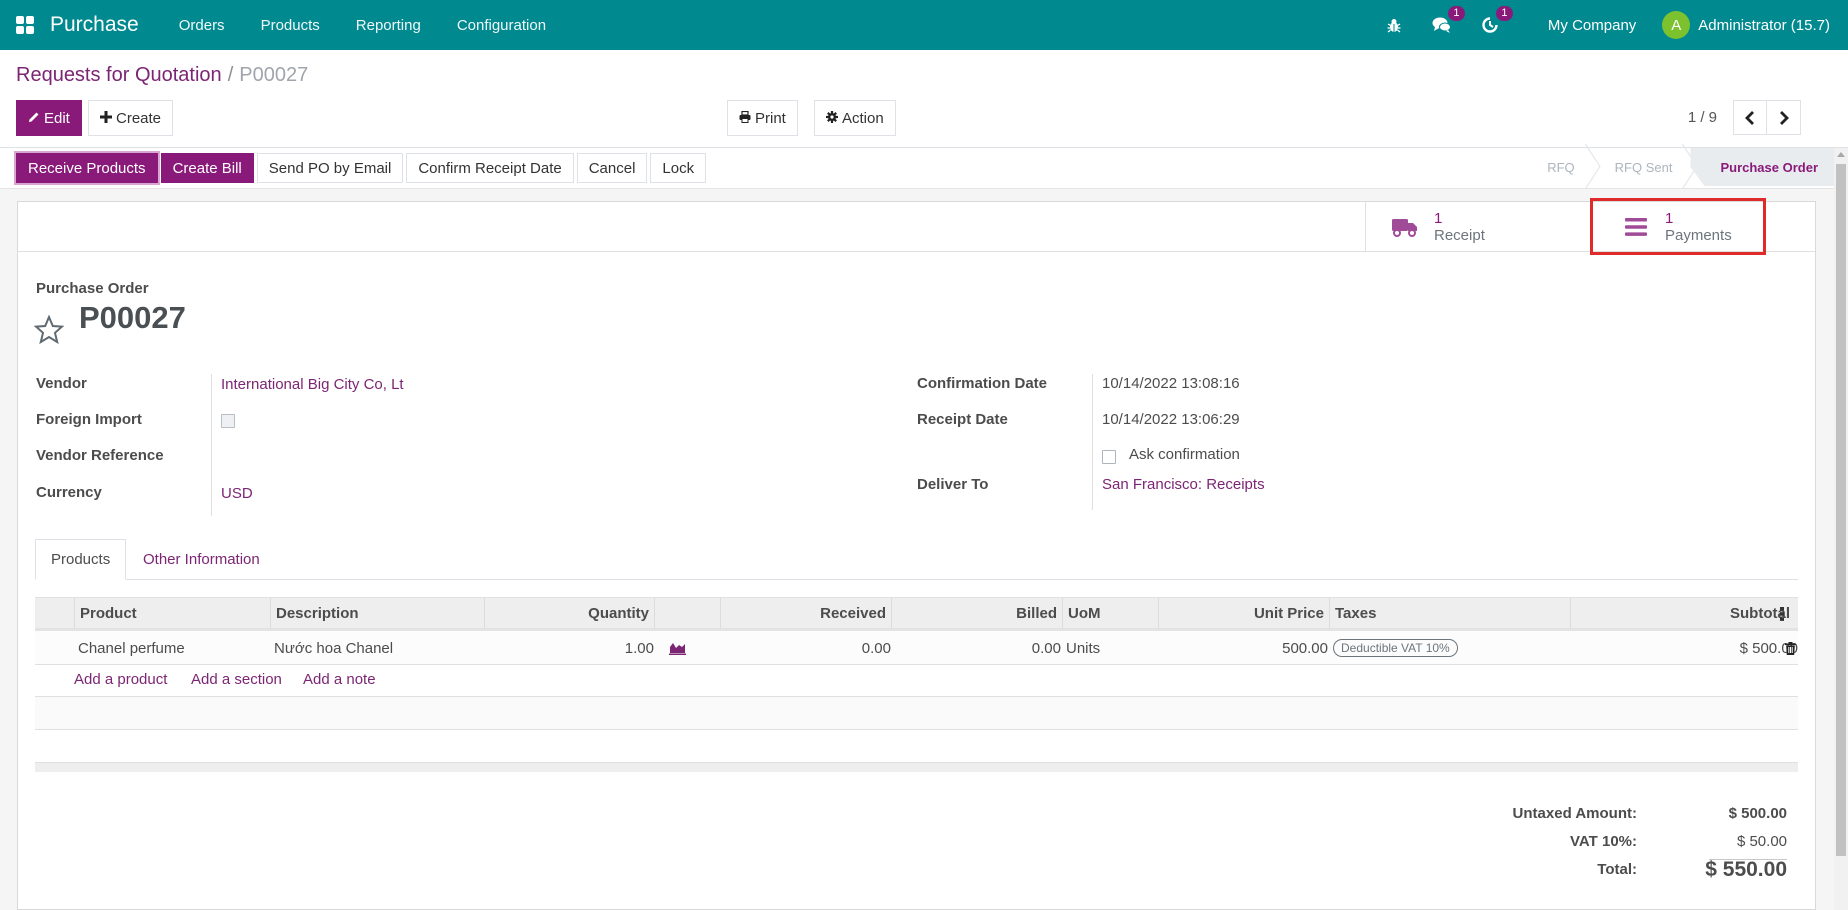  Describe the element at coordinates (1746, 869) in the screenshot. I see `total-value: $ 550.00` at that location.